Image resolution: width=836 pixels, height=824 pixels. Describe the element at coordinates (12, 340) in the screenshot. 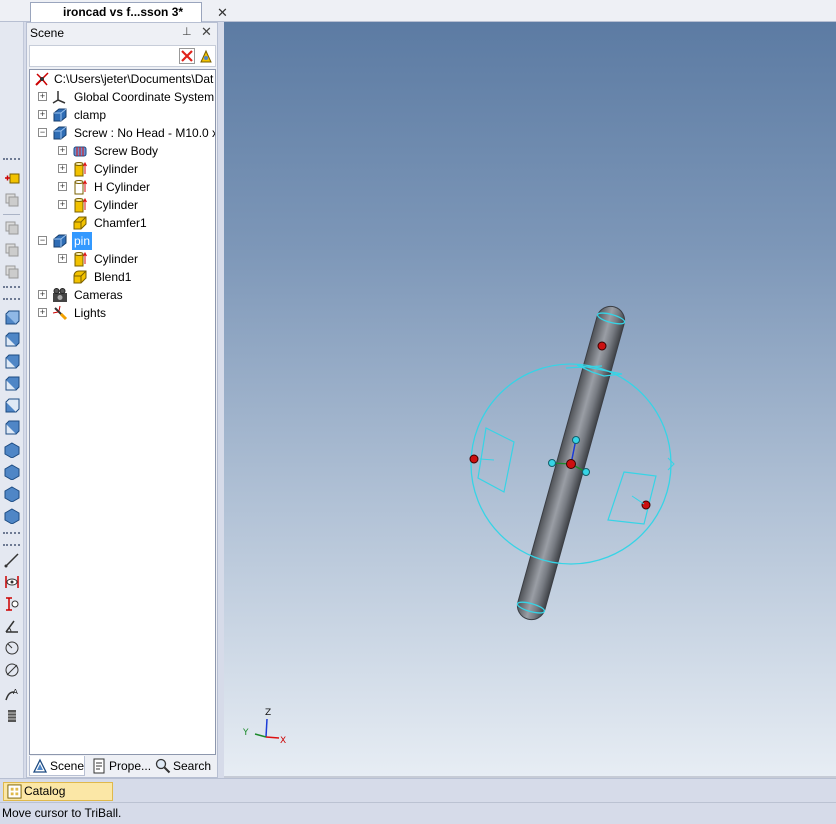

I see `view-back-icon` at that location.